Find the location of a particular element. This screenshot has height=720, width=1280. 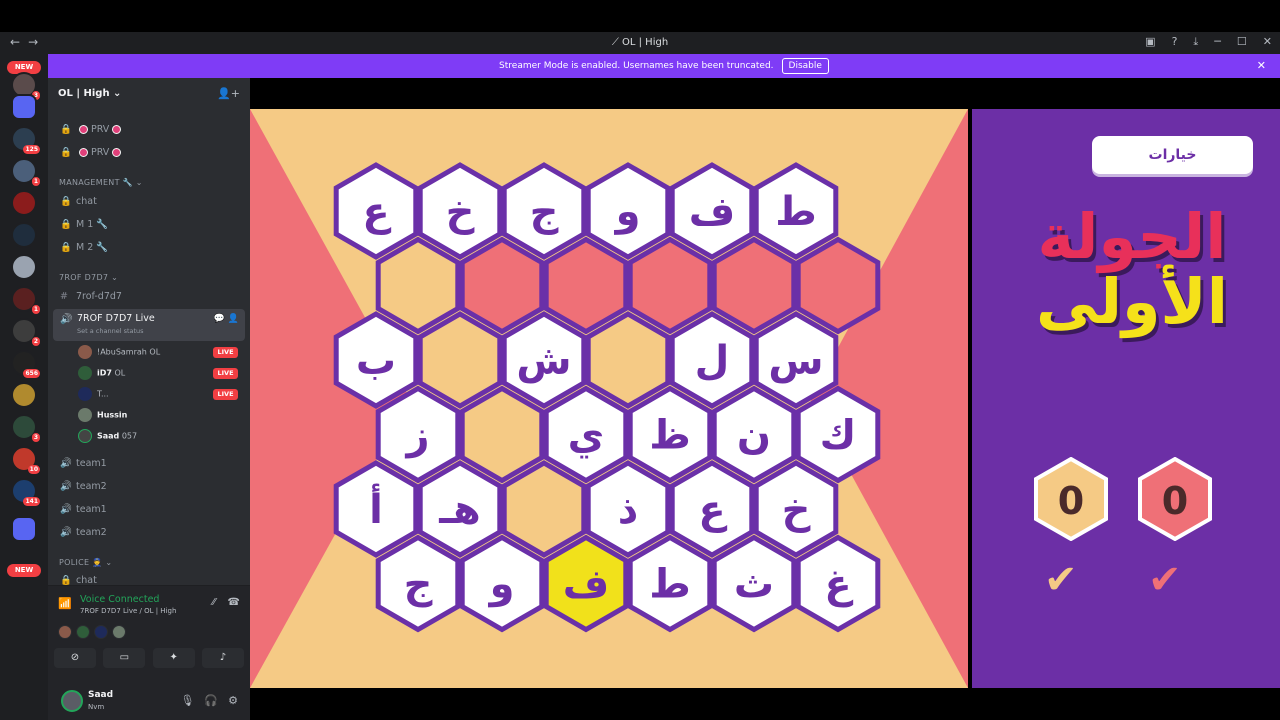

score-right: 0 is located at coordinates (1175, 499).